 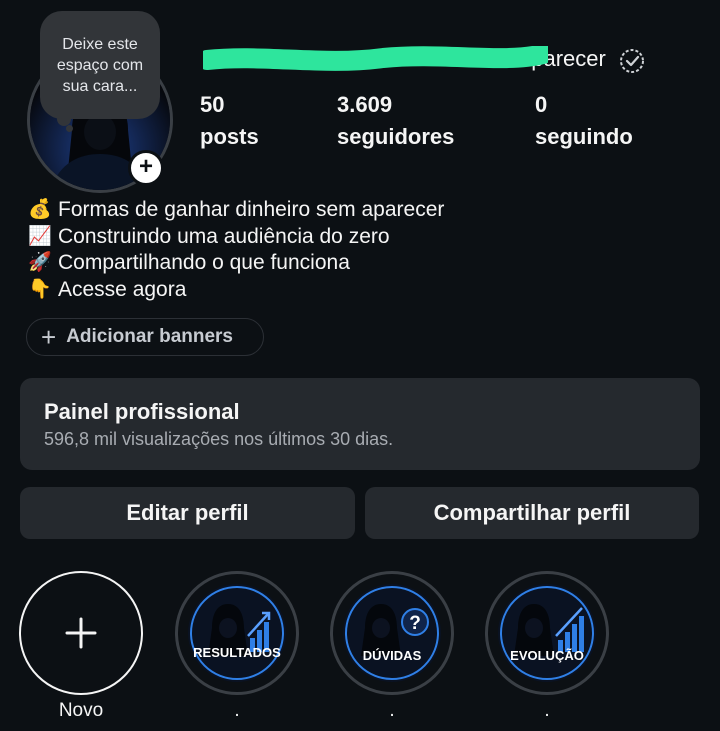 I want to click on stat-followers: 3.609 seguidores, so click(x=395, y=121).